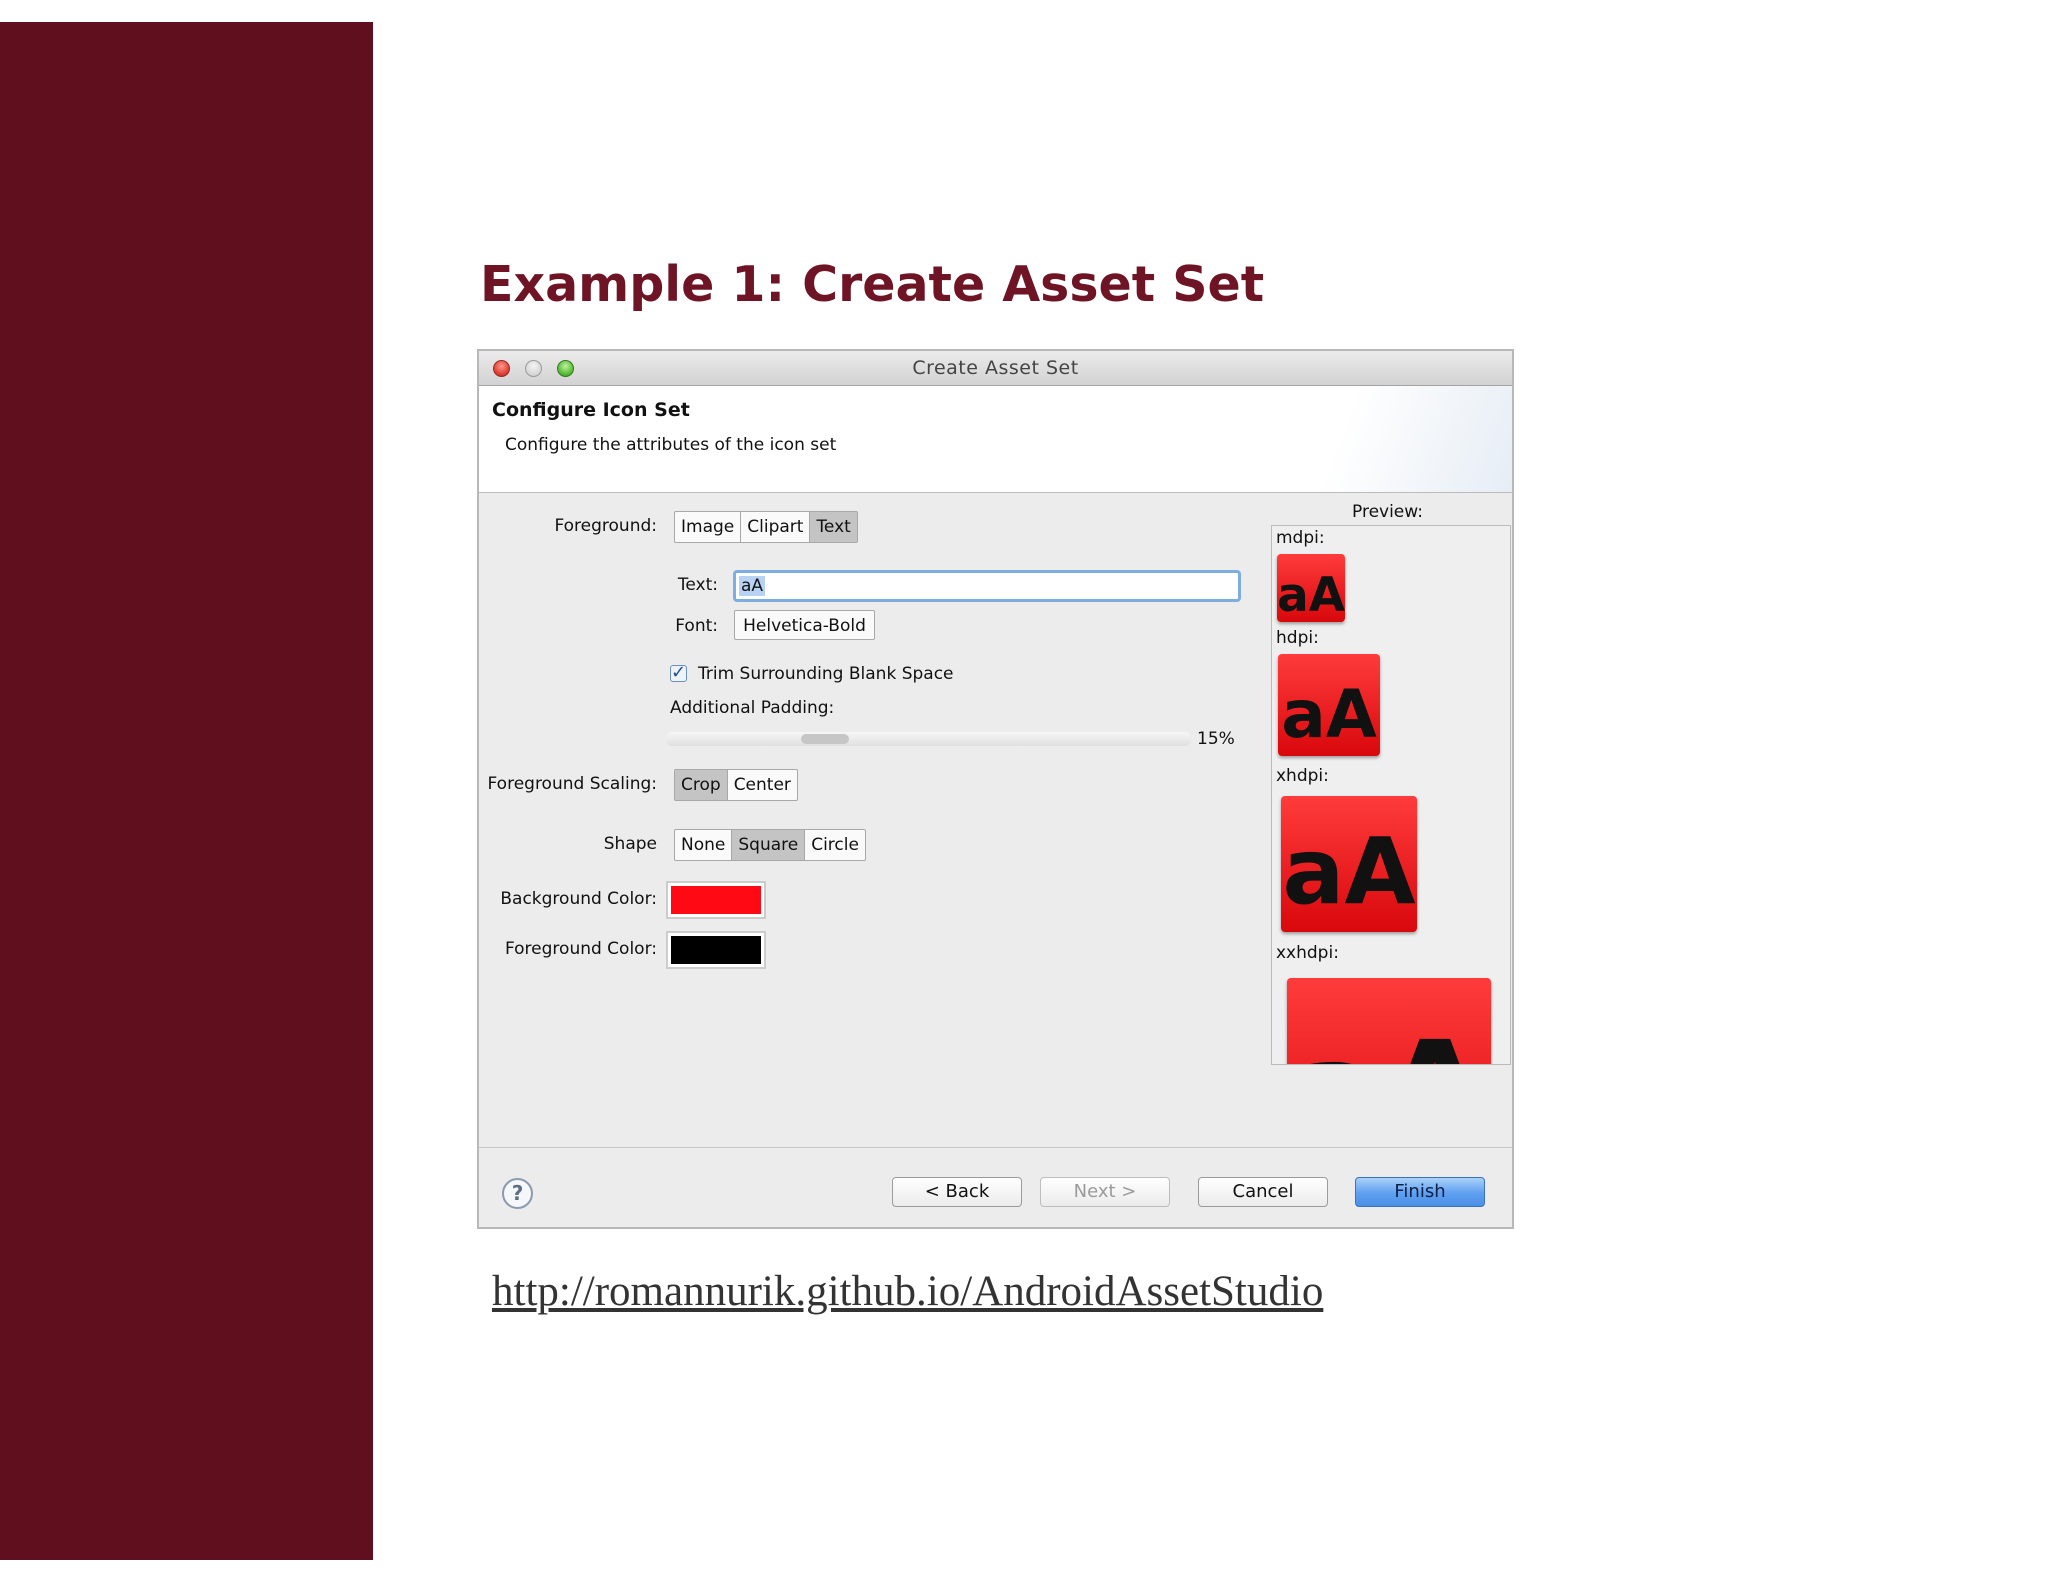 Image resolution: width=2048 pixels, height=1582 pixels. What do you see at coordinates (701, 785) in the screenshot?
I see `scaling-option-crop: Crop` at bounding box center [701, 785].